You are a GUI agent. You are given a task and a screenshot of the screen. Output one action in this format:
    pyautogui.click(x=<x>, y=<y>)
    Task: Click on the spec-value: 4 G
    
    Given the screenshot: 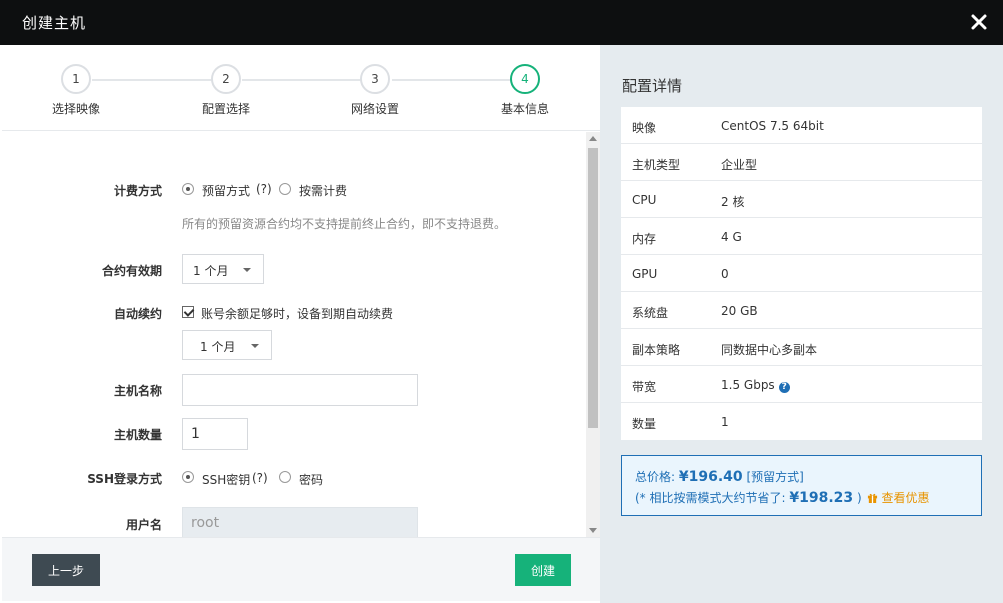 What is the action you would take?
    pyautogui.click(x=731, y=237)
    